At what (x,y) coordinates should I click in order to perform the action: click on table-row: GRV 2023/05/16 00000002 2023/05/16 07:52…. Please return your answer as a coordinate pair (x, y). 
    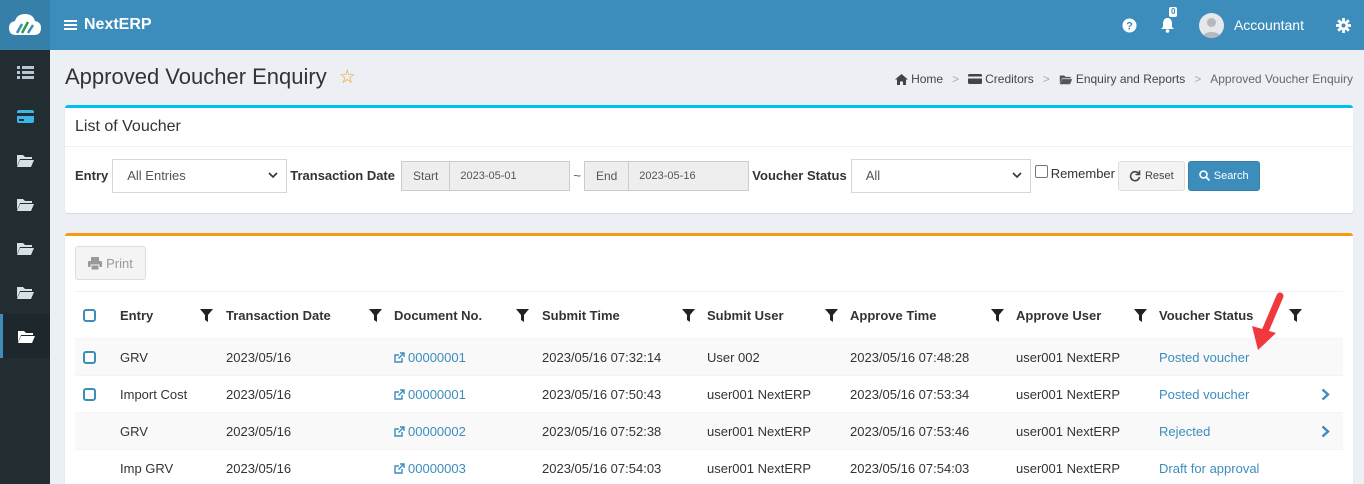
    Looking at the image, I should click on (709, 430).